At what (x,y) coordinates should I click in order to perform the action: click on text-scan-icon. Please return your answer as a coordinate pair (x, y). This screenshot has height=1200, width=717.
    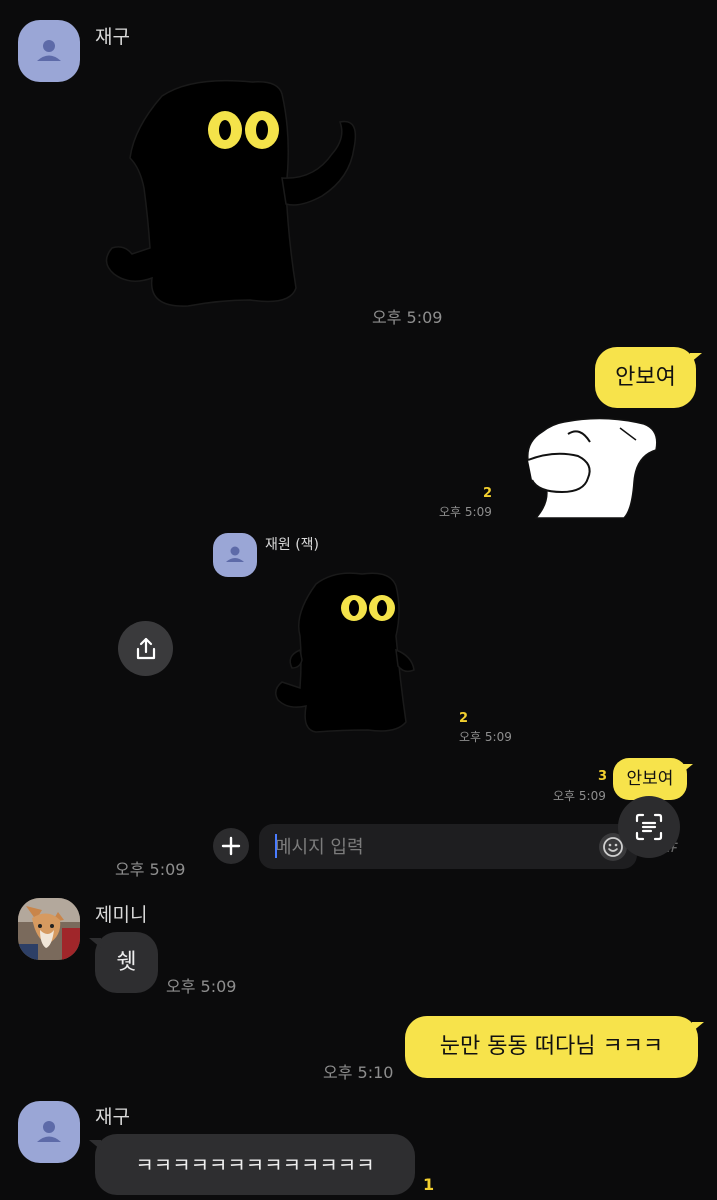
    Looking at the image, I should click on (649, 827).